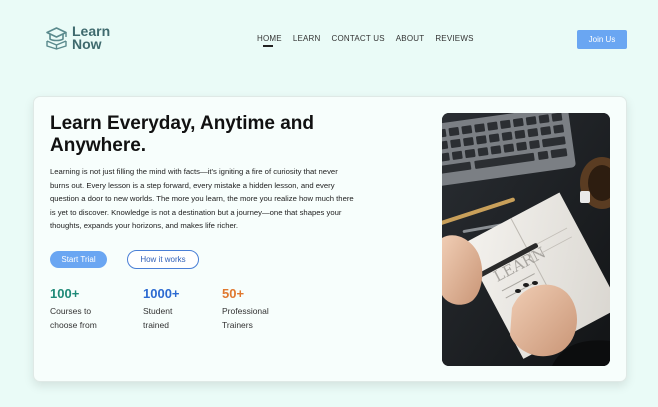 This screenshot has height=407, width=658. I want to click on stat-students-value: 1000+, so click(161, 293).